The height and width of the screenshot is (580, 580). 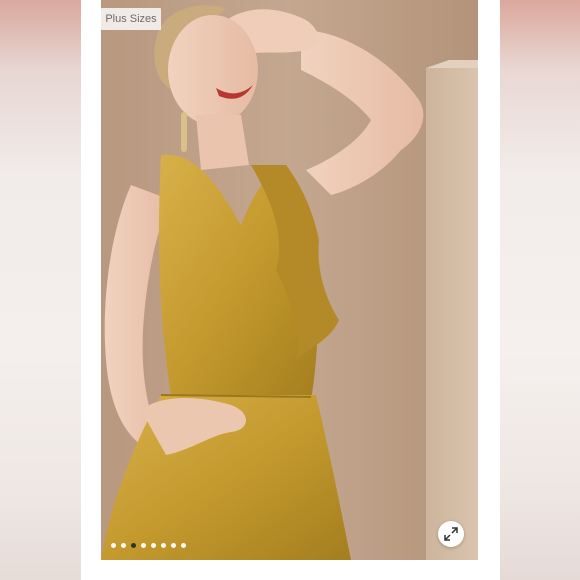 I want to click on neck, so click(x=222, y=142).